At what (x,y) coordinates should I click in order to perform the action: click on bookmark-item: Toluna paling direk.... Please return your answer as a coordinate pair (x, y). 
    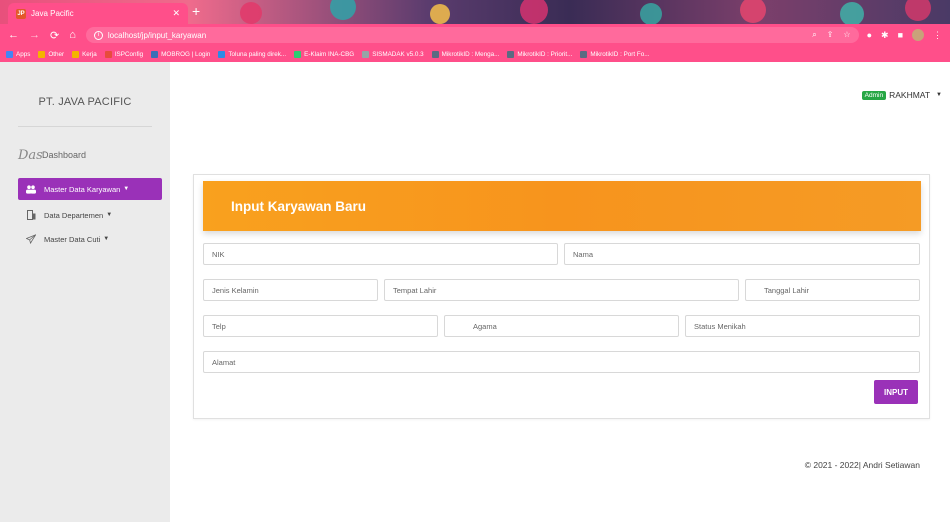
    Looking at the image, I should click on (252, 54).